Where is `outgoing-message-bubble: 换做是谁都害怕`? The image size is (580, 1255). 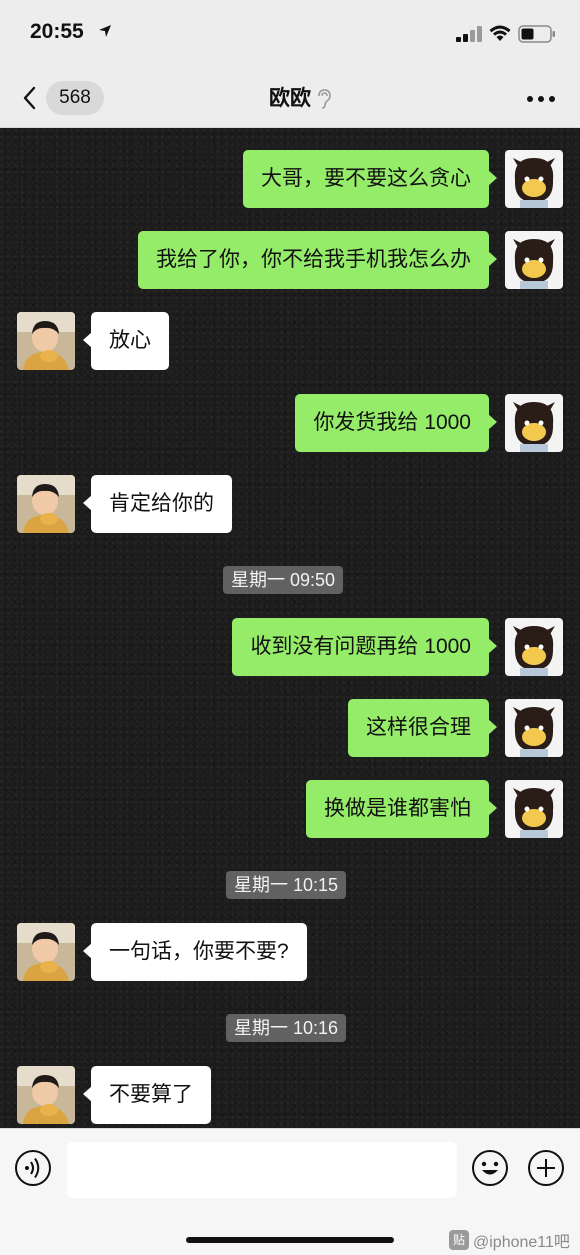
outgoing-message-bubble: 换做是谁都害怕 is located at coordinates (401, 809).